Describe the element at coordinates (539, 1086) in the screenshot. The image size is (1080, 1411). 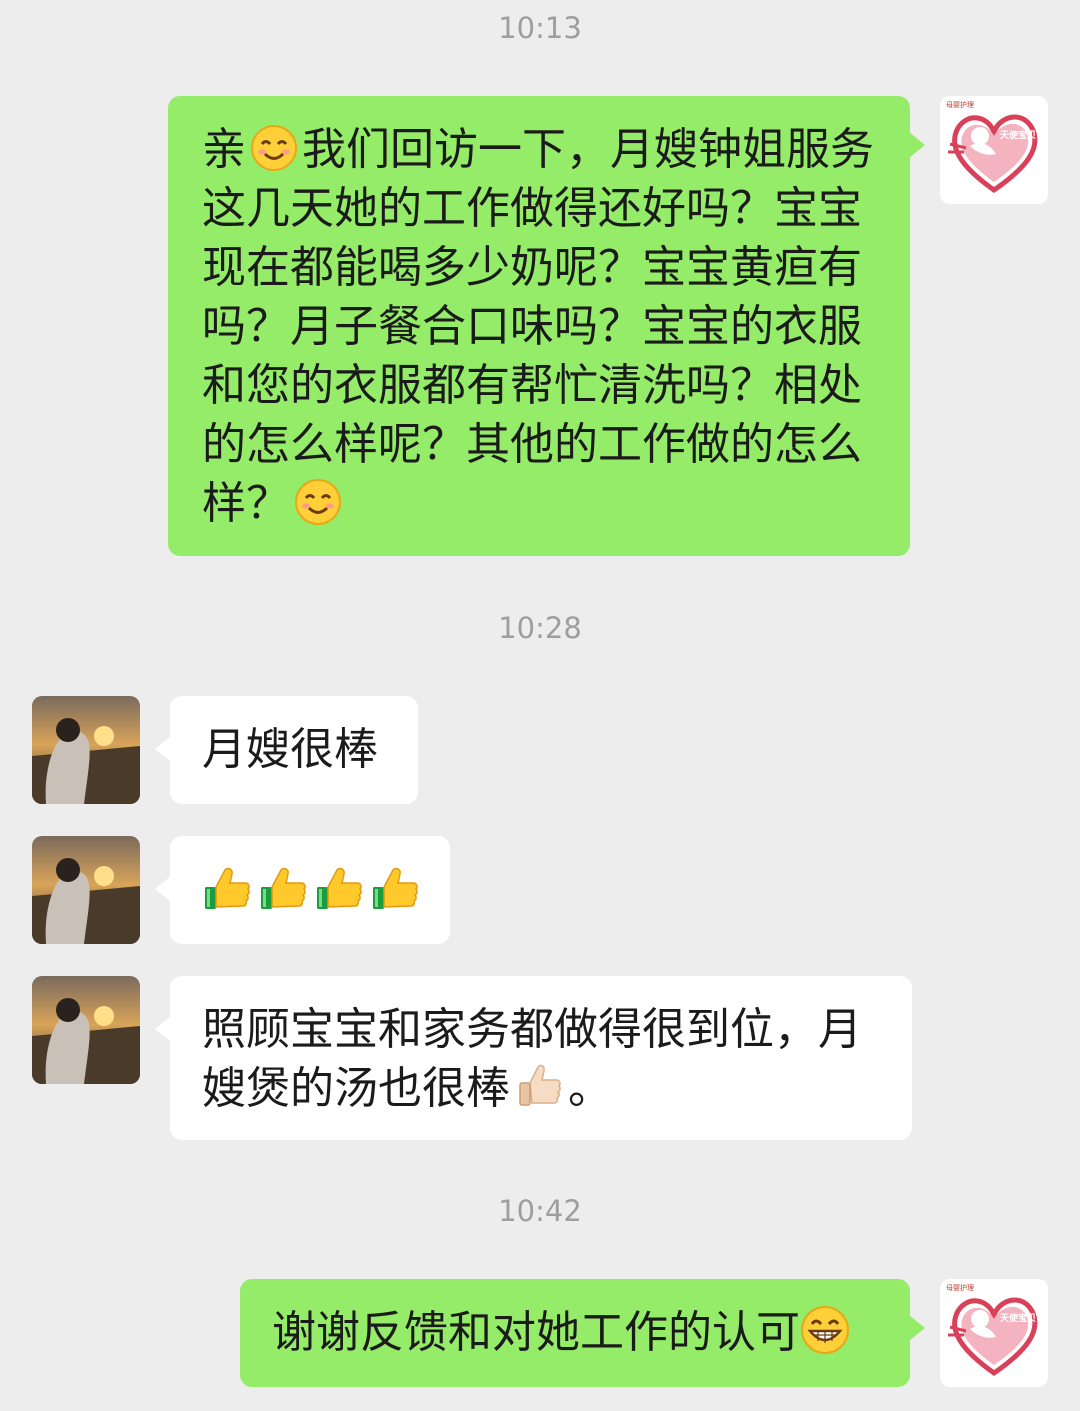
I see `thumbs-up-light-icon` at that location.